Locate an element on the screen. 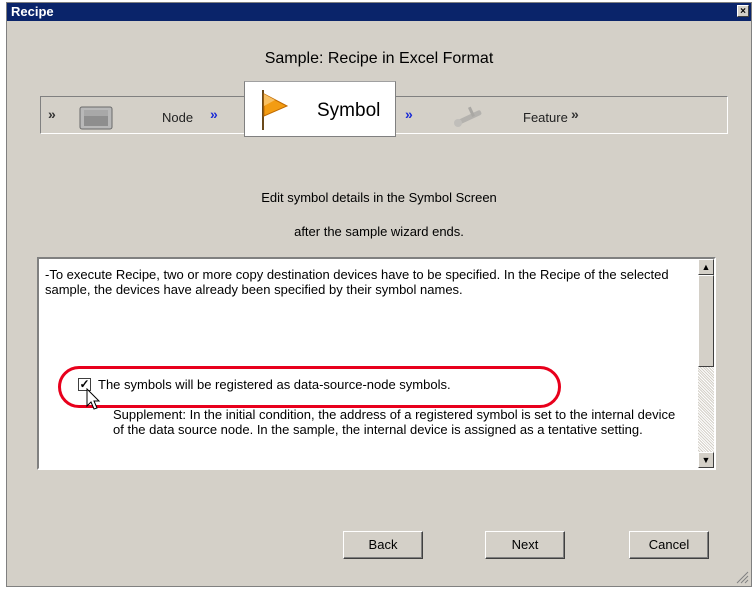  scroll-down-icon: ▼ is located at coordinates (706, 460).